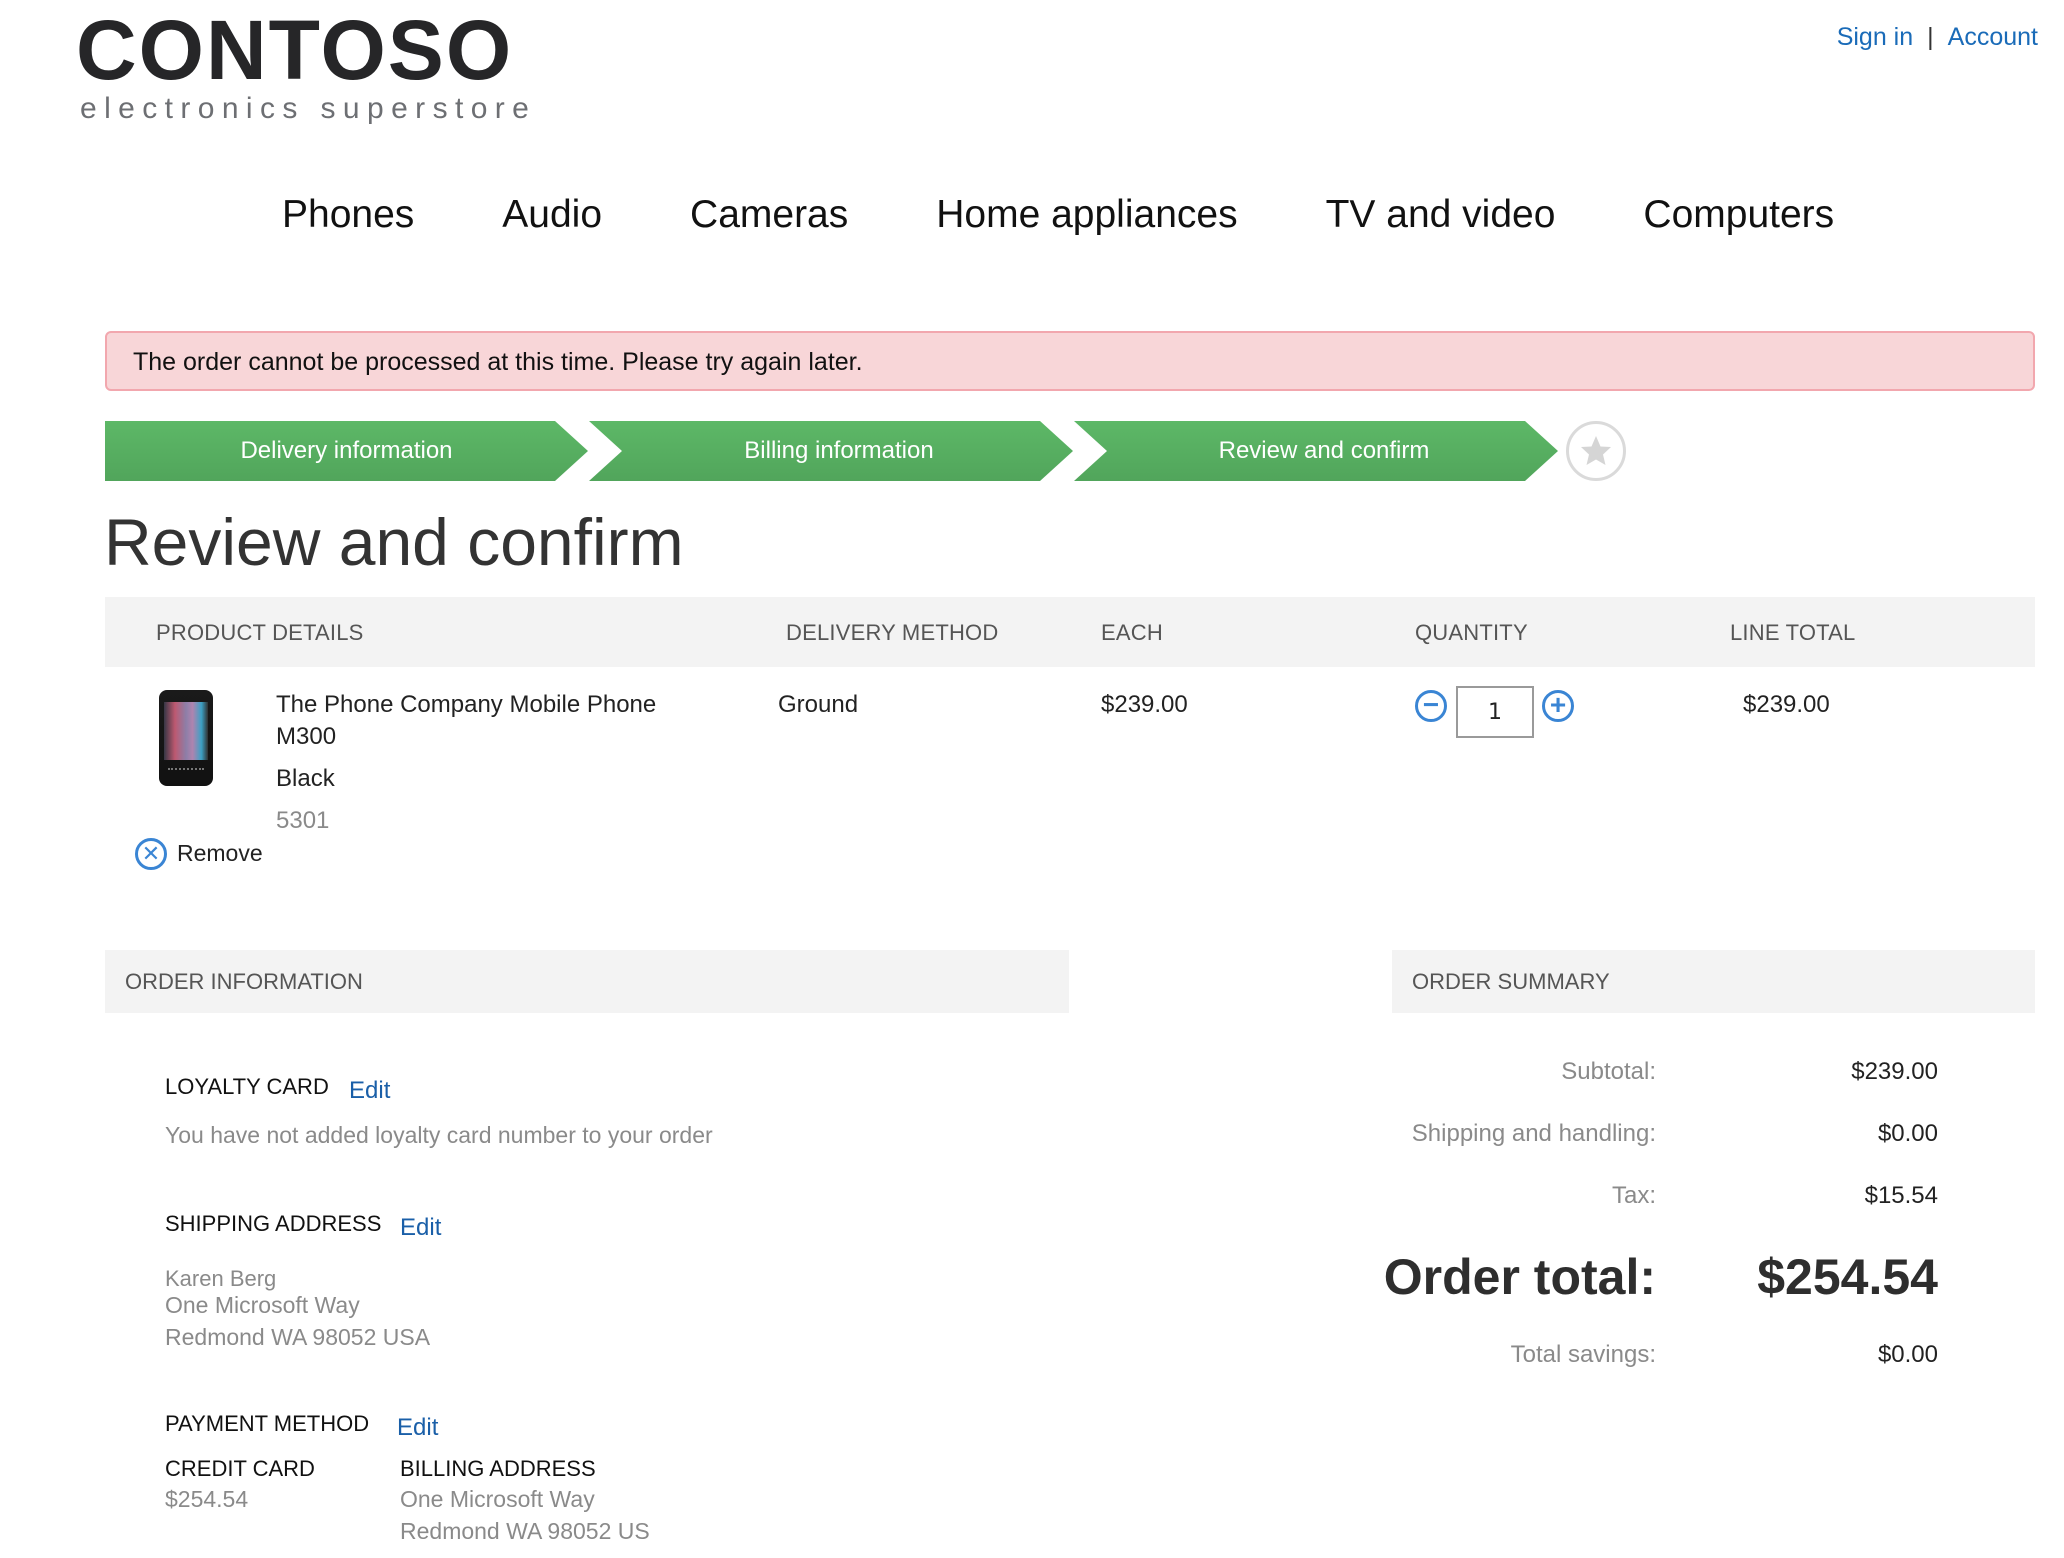 The height and width of the screenshot is (1558, 2064). Describe the element at coordinates (1894, 1071) in the screenshot. I see `subtotal-value: $239.00` at that location.